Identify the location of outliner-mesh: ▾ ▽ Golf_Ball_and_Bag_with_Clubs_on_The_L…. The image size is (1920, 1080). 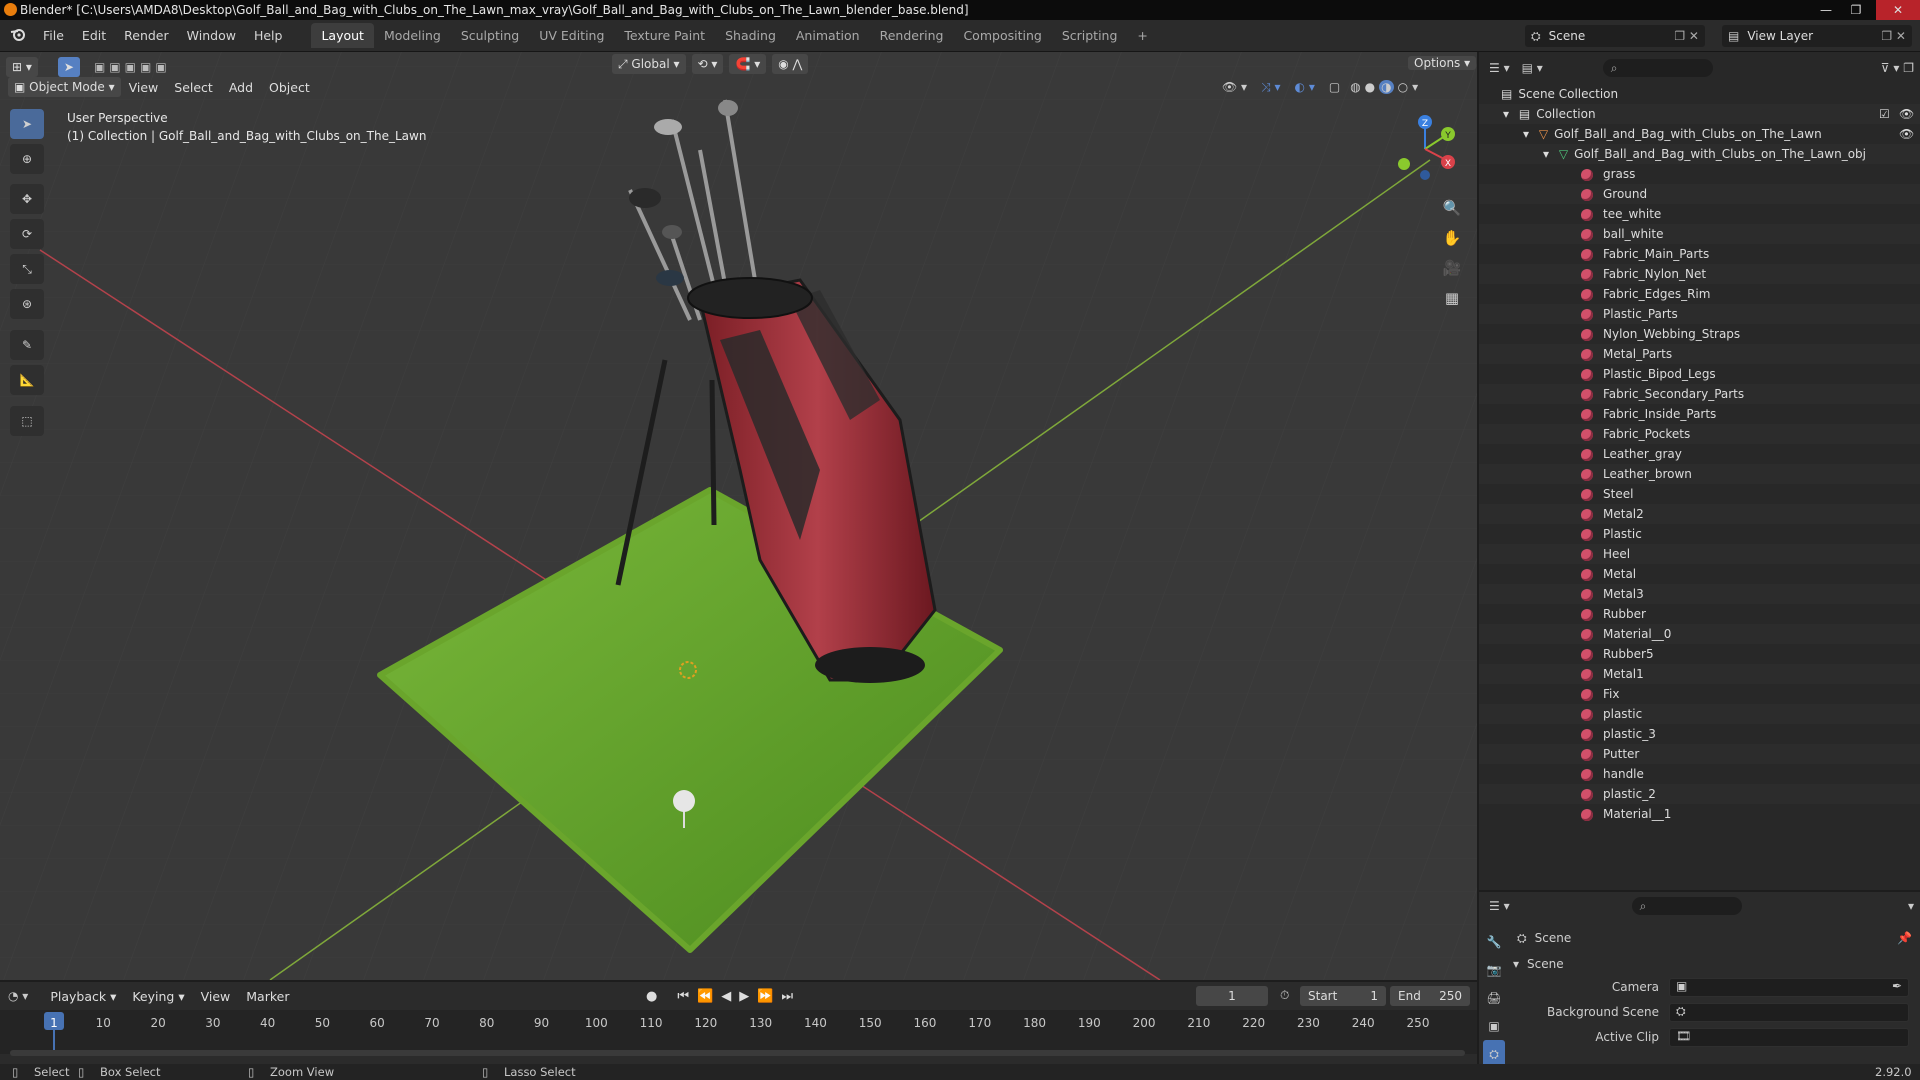
(1699, 154).